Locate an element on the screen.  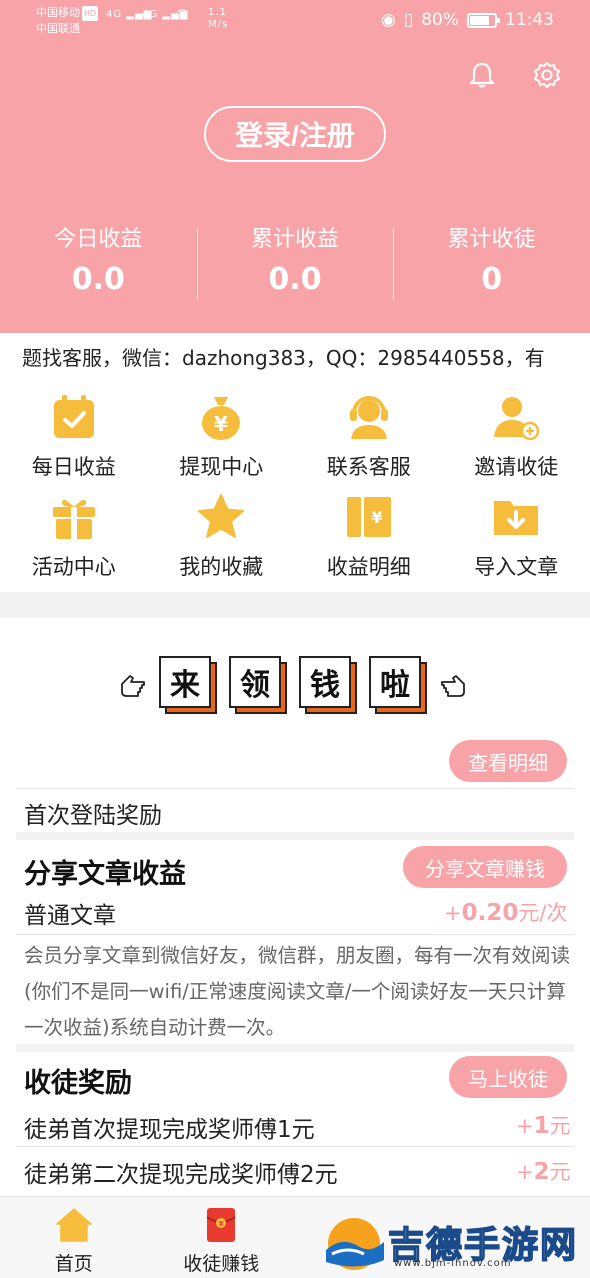
grid-item-daily-earnings: 每日收益 is located at coordinates (74, 435).